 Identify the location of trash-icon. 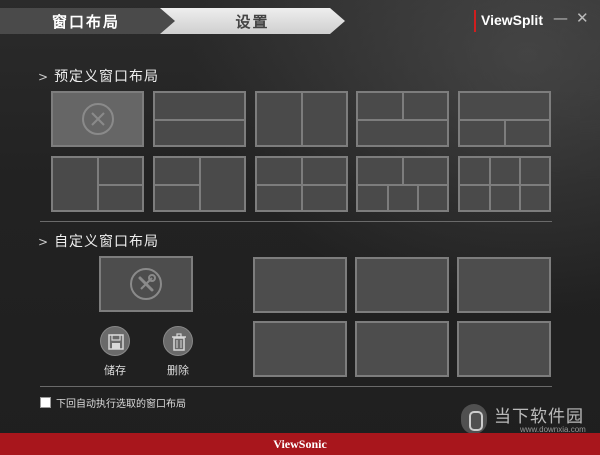
(179, 342).